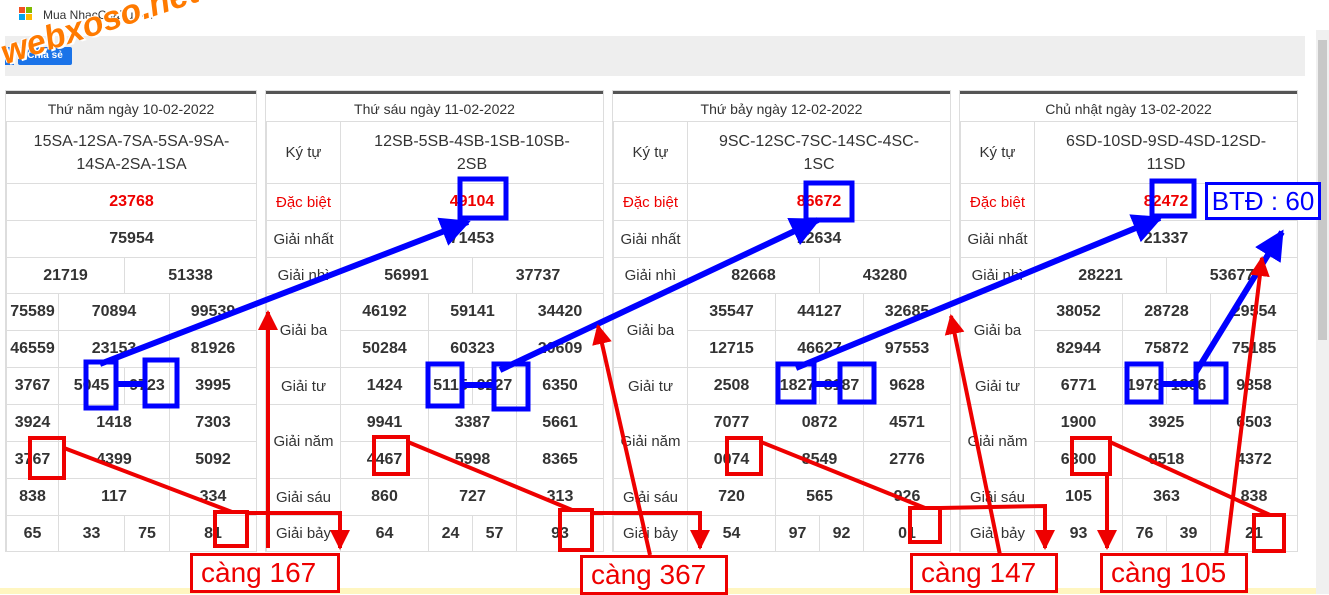 The height and width of the screenshot is (595, 1329). I want to click on cang-label-3: càng 105, so click(1174, 573).